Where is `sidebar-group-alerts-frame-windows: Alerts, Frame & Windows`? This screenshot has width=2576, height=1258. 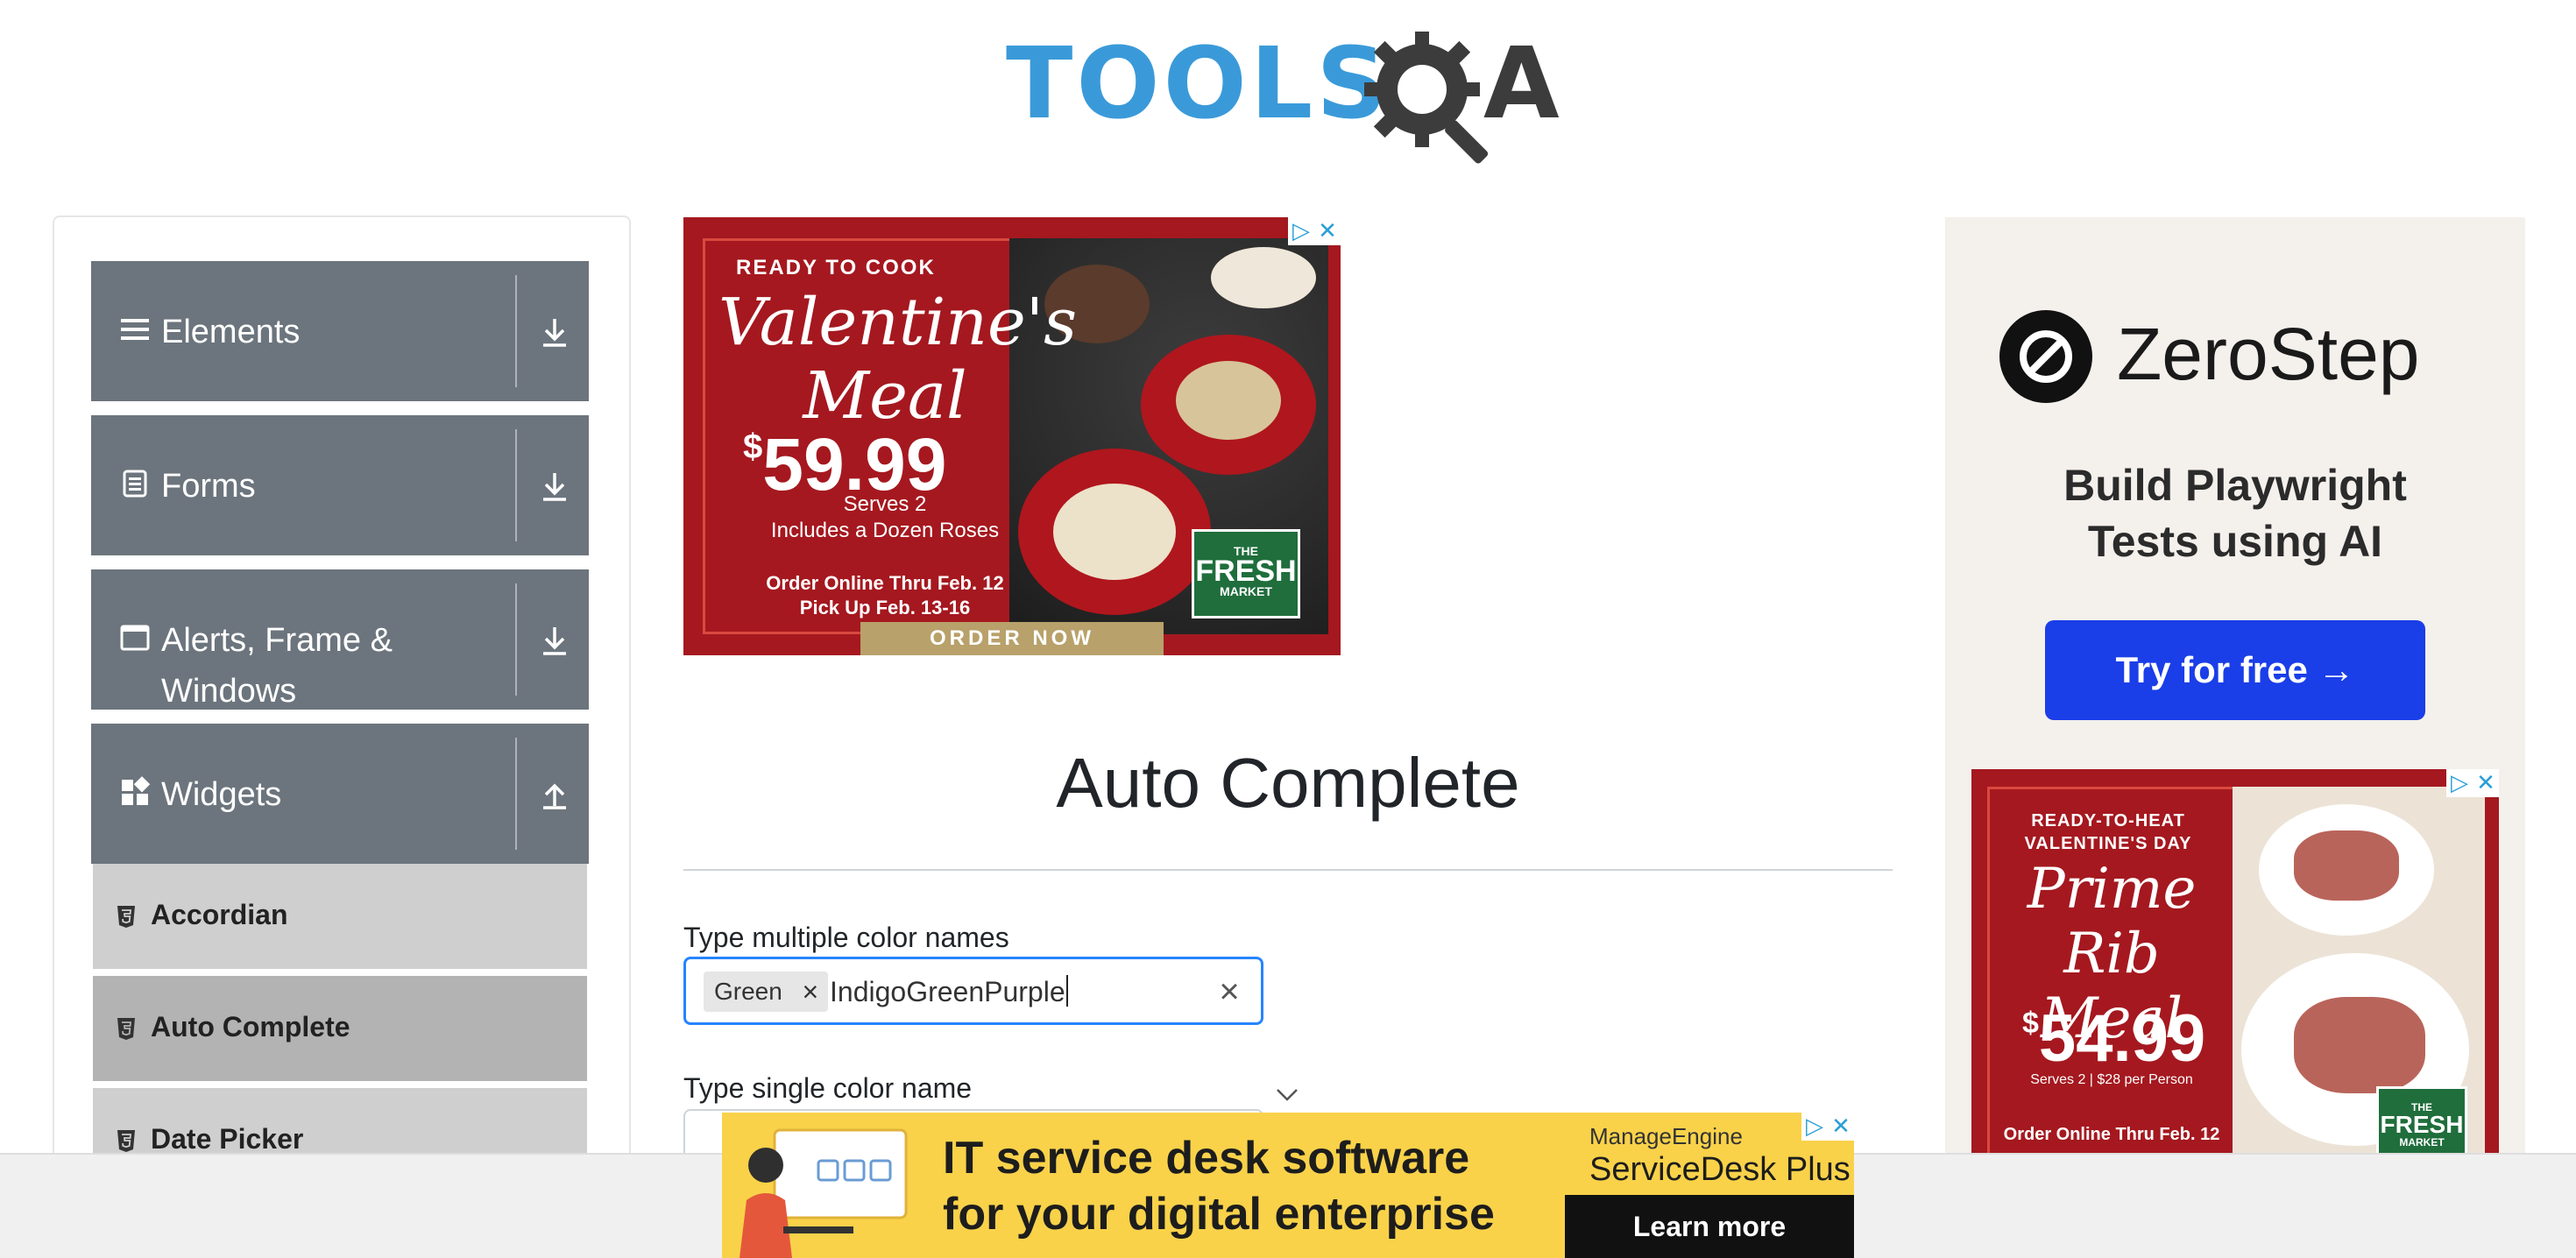
sidebar-group-alerts-frame-windows: Alerts, Frame & Windows is located at coordinates (340, 639).